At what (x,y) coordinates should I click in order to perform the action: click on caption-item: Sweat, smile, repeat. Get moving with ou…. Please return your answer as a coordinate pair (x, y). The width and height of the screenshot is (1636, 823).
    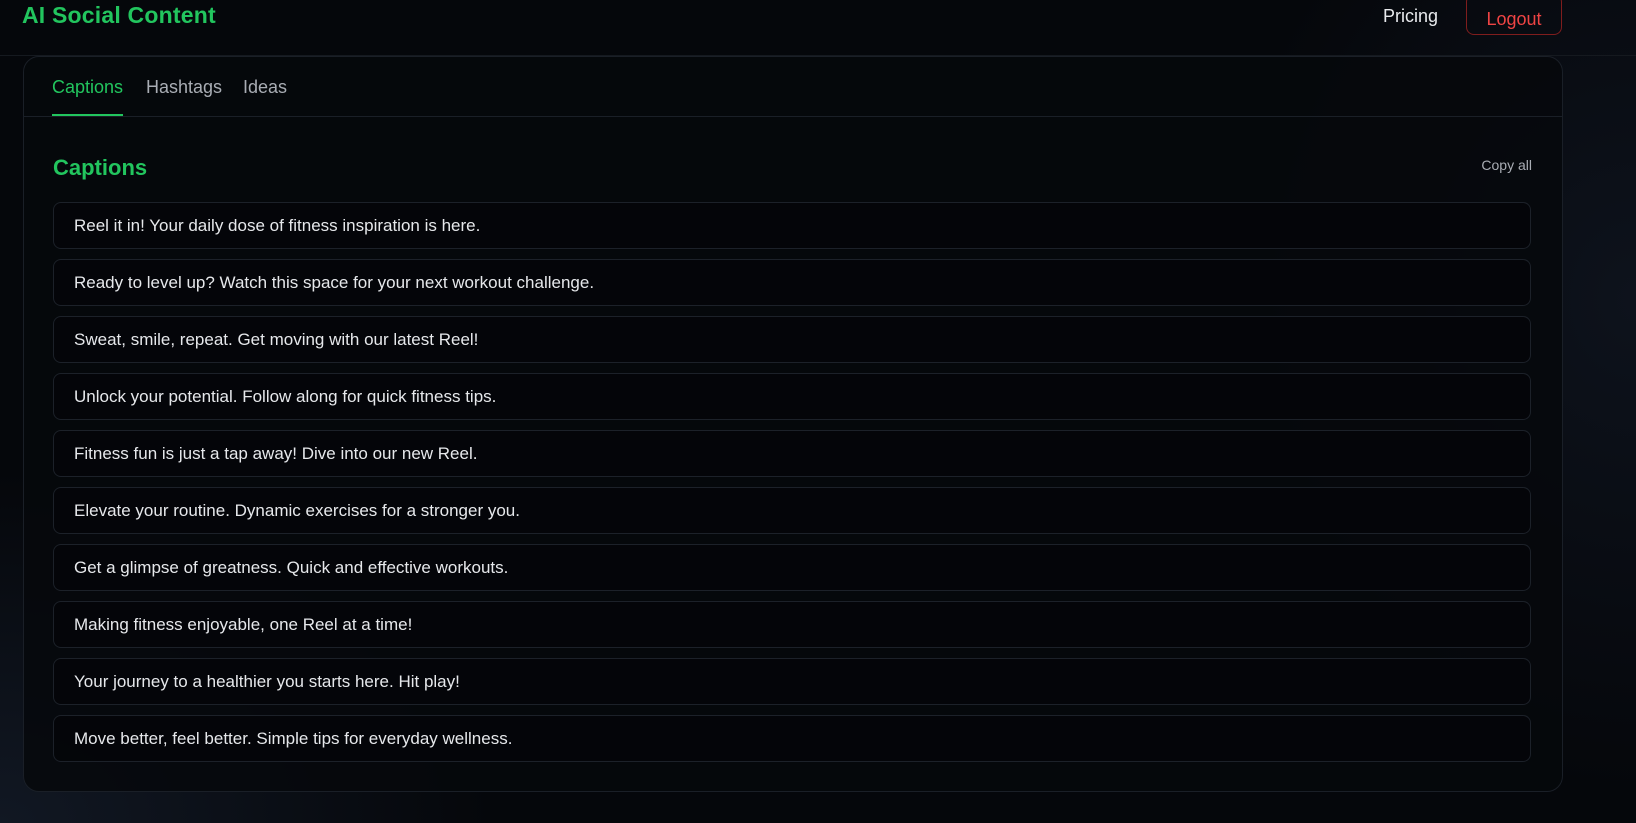
    Looking at the image, I should click on (792, 339).